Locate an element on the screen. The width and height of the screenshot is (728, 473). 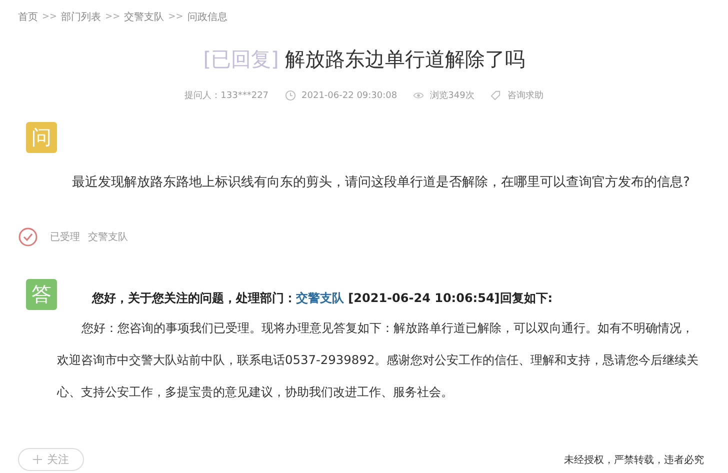
asker-label: 提问人：133***227 is located at coordinates (226, 96).